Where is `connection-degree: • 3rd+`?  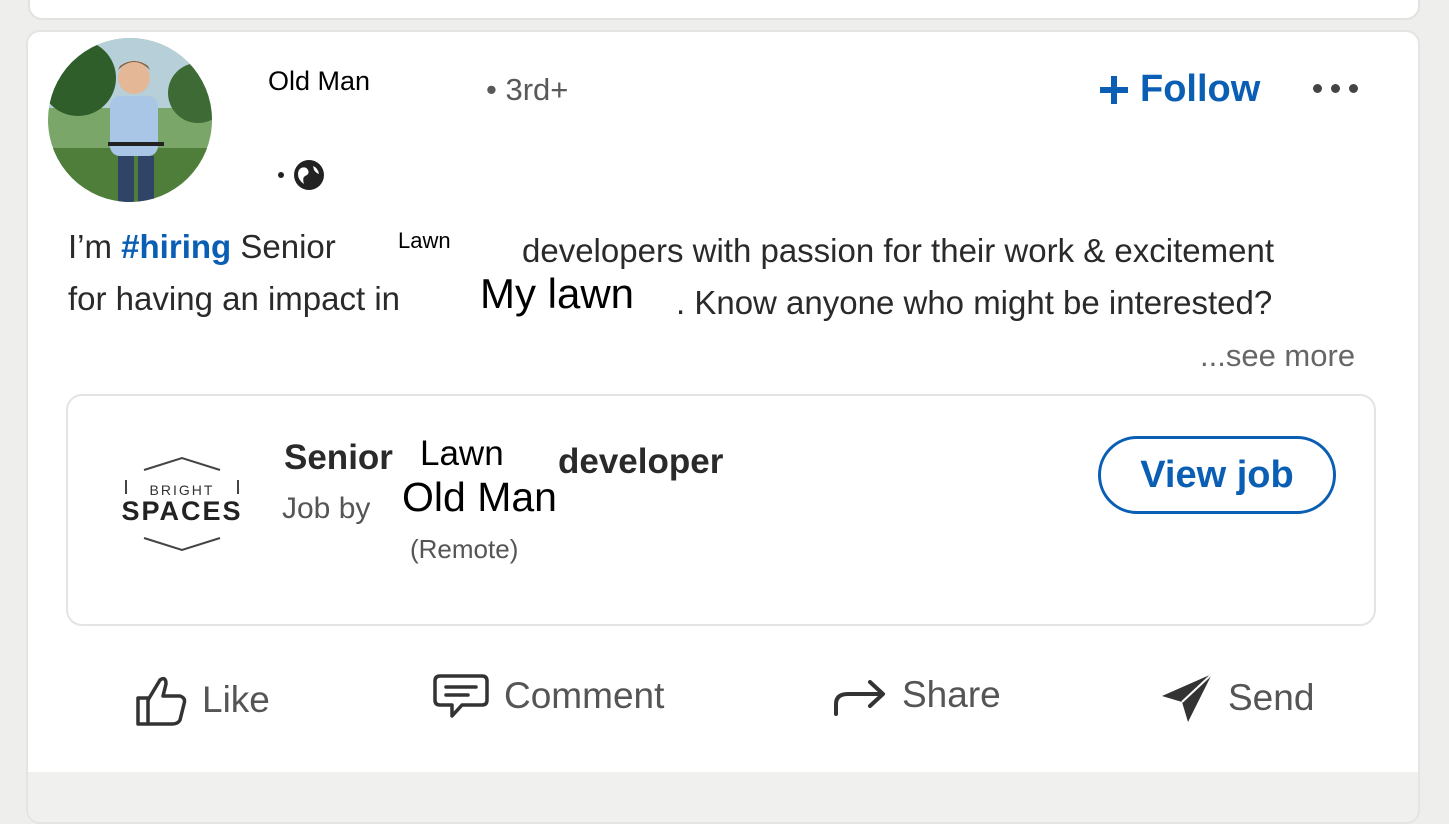
connection-degree: • 3rd+ is located at coordinates (527, 89).